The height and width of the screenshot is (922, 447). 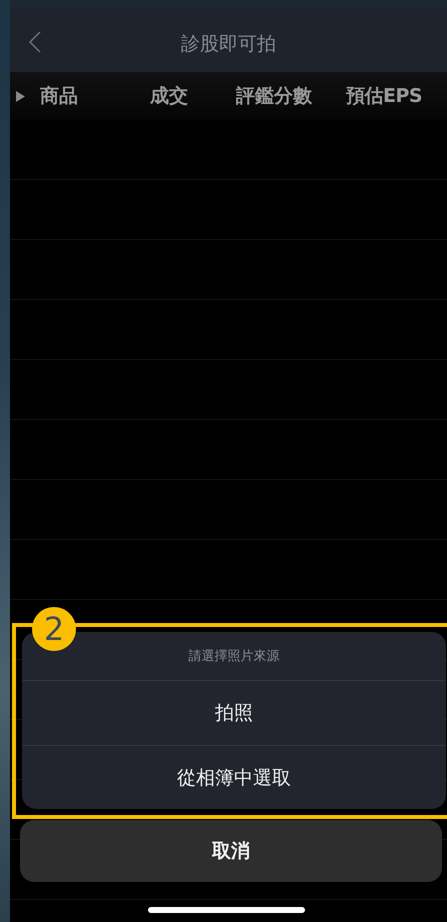 What do you see at coordinates (193, 96) in the screenshot?
I see `column-header: 成交` at bounding box center [193, 96].